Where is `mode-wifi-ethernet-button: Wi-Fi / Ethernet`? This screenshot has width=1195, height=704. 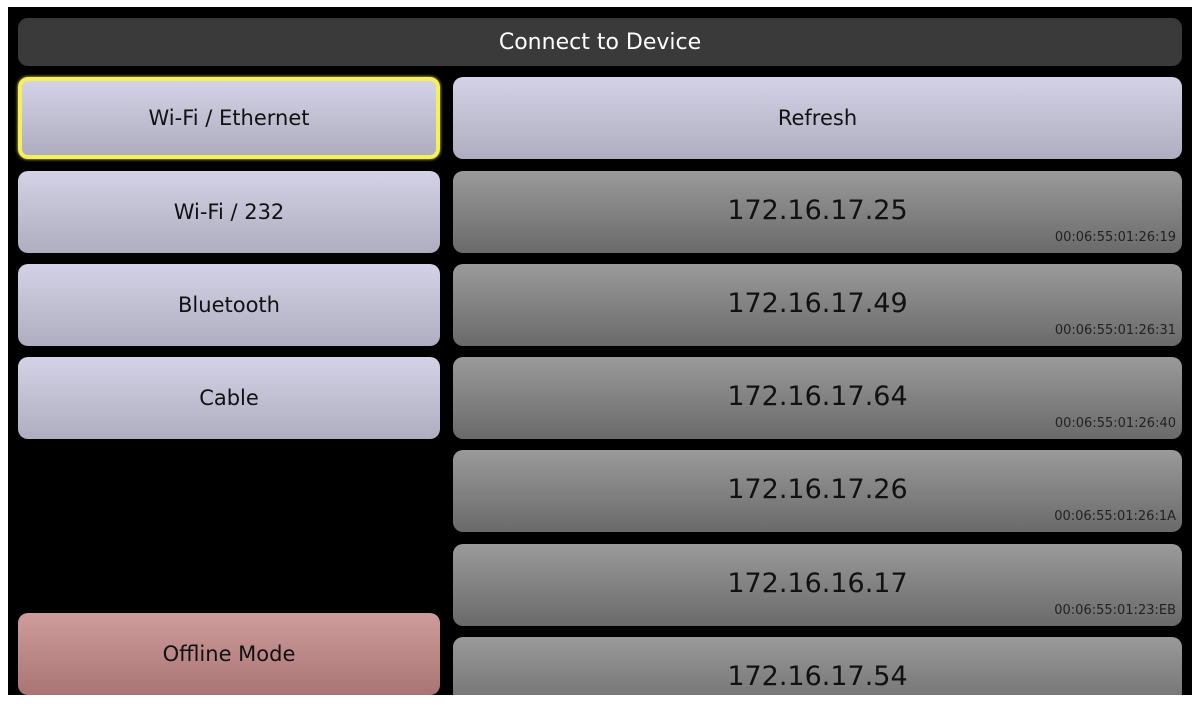 mode-wifi-ethernet-button: Wi-Fi / Ethernet is located at coordinates (229, 118).